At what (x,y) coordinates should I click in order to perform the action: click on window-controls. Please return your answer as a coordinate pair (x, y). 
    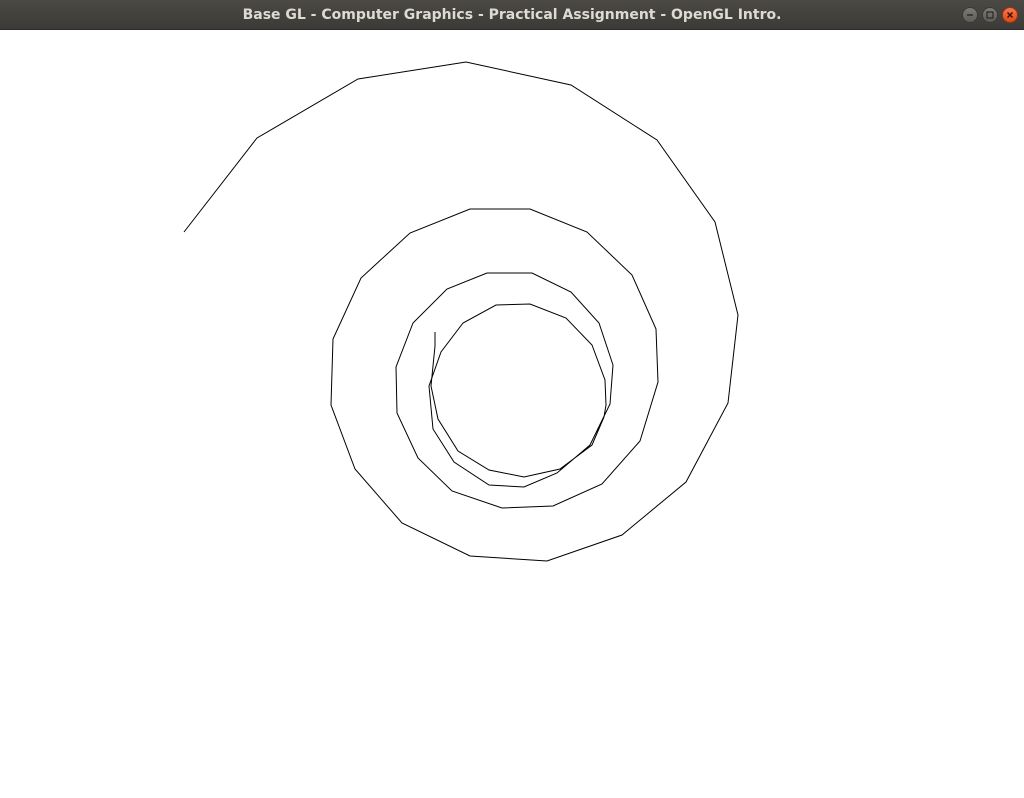
    Looking at the image, I should click on (990, 15).